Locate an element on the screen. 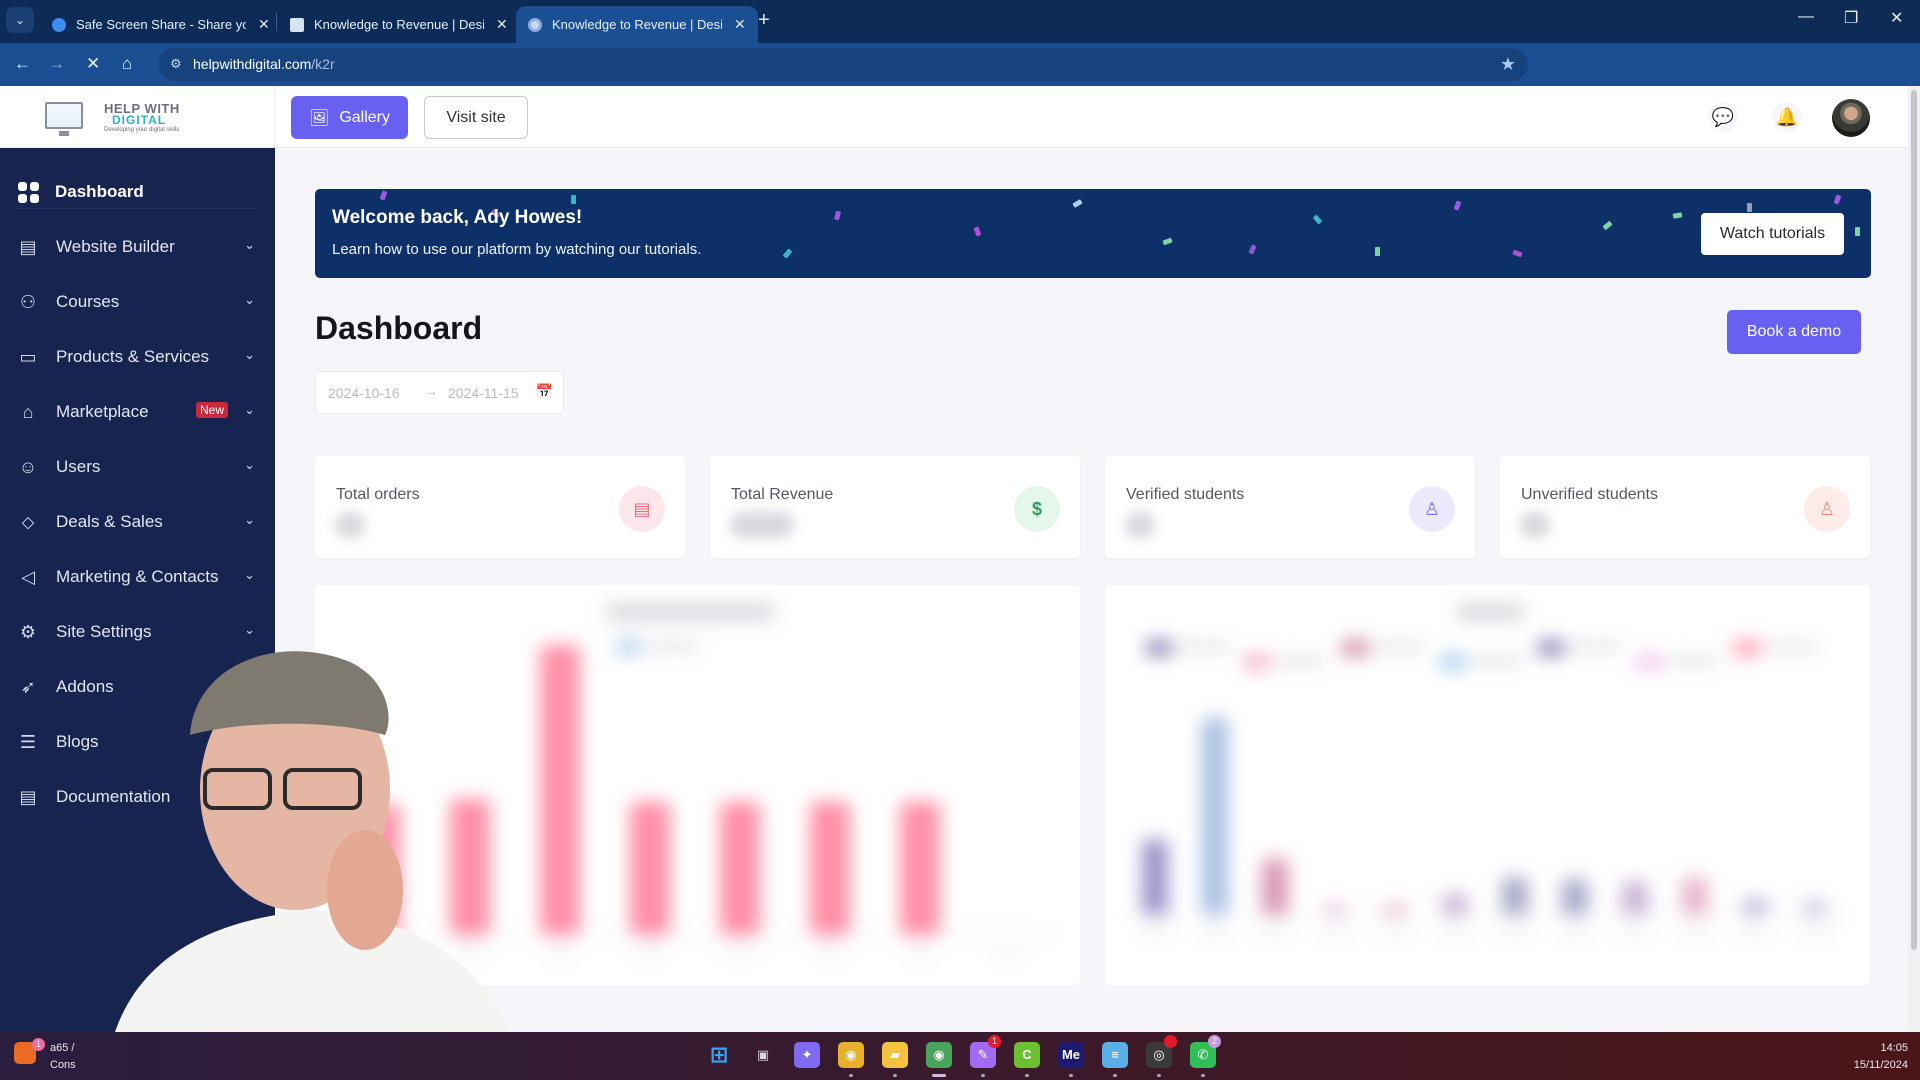 This screenshot has width=1920, height=1080. browser-tab-3-active: Knowledge to Revenue | Design ✕ is located at coordinates (637, 24).